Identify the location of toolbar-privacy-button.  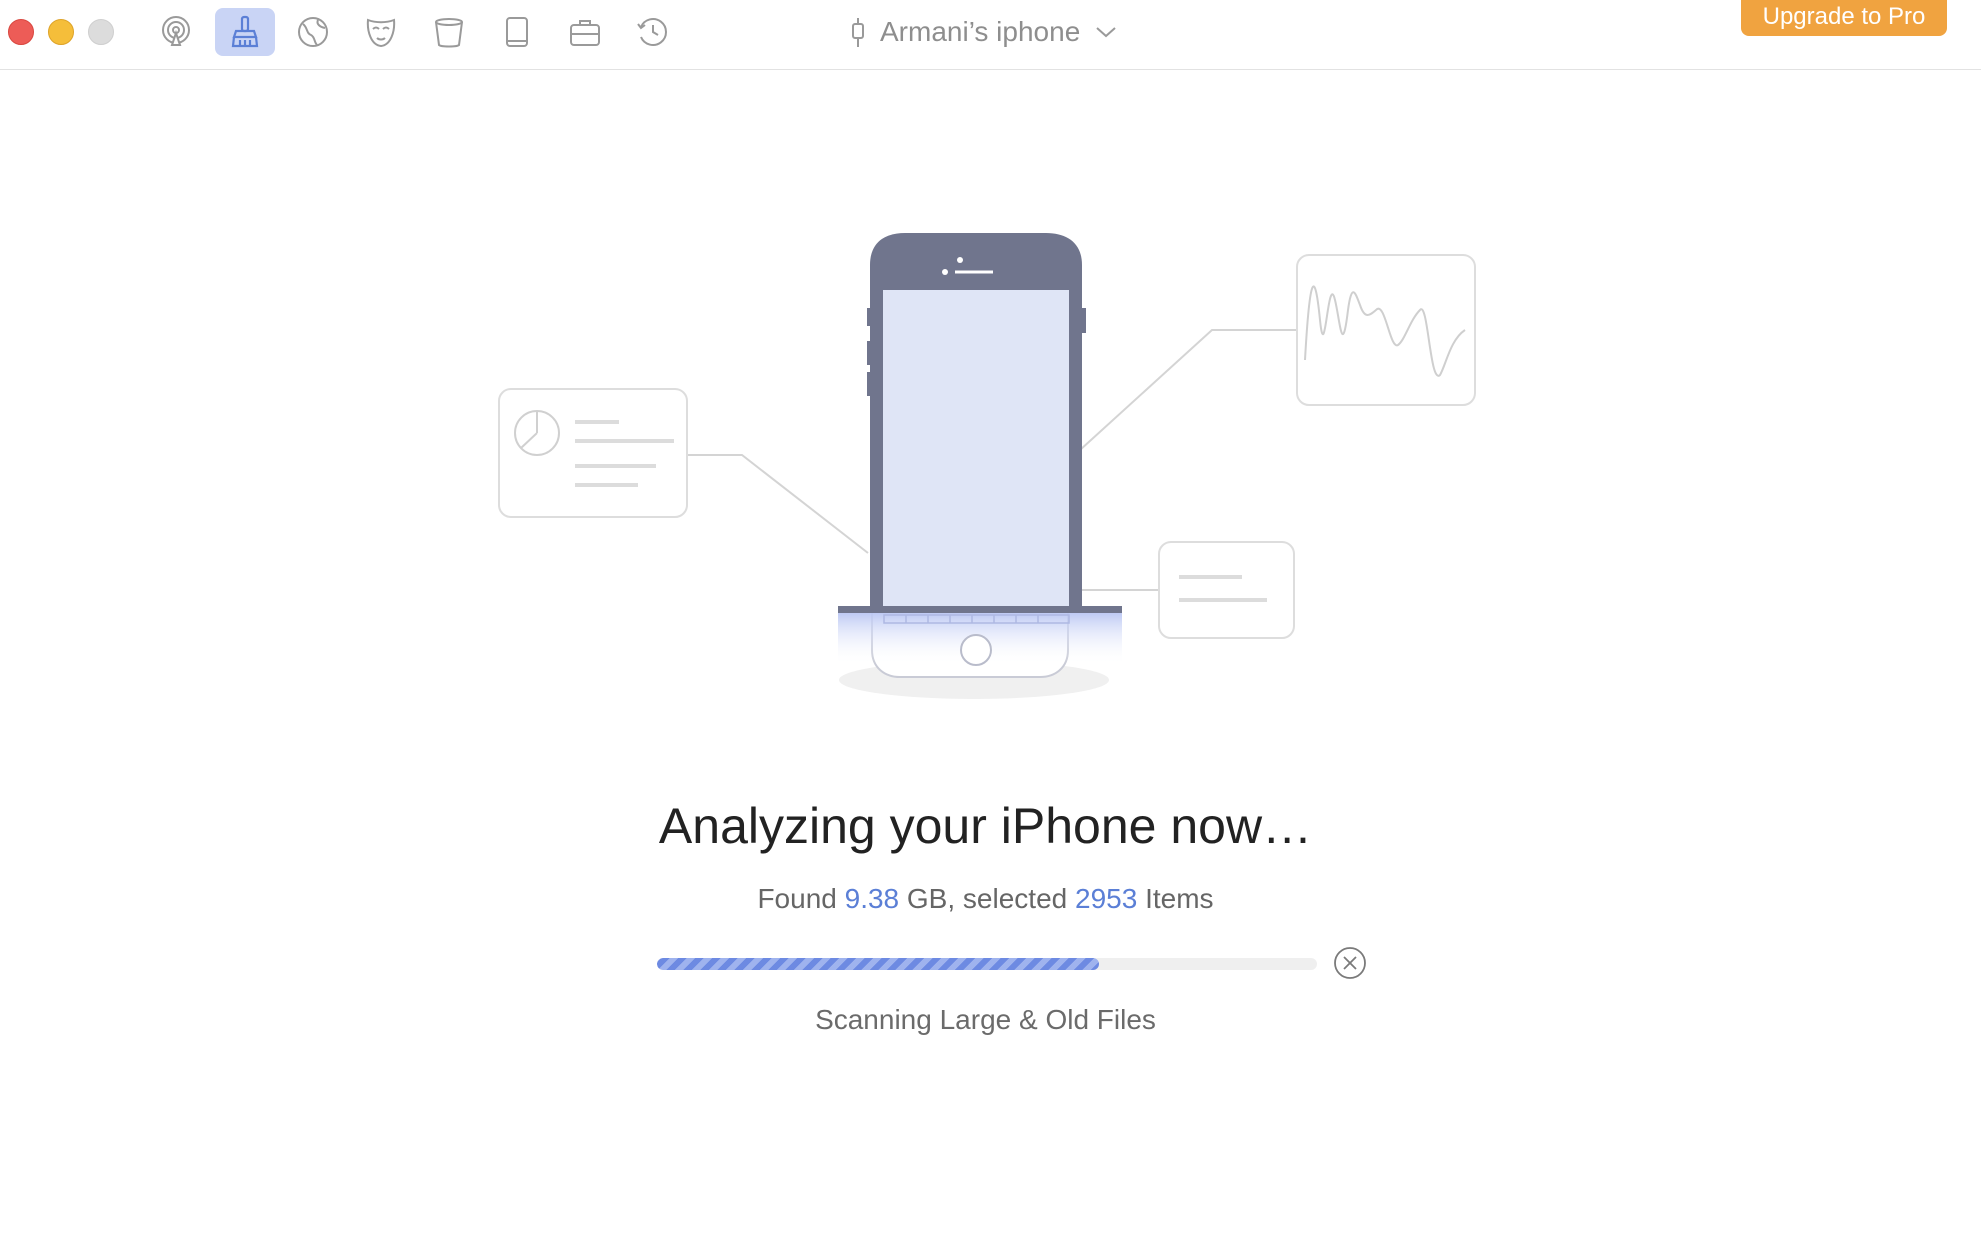
(381, 32).